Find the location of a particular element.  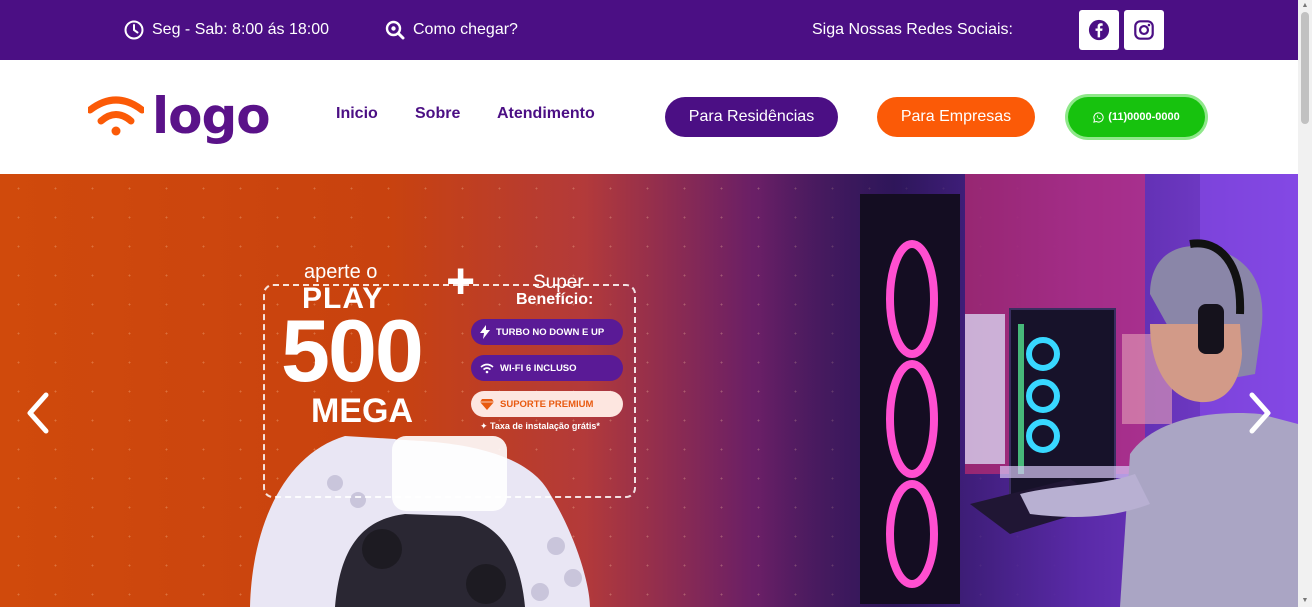

feature-turbo: TURBO NO DOWN E UP is located at coordinates (547, 332).